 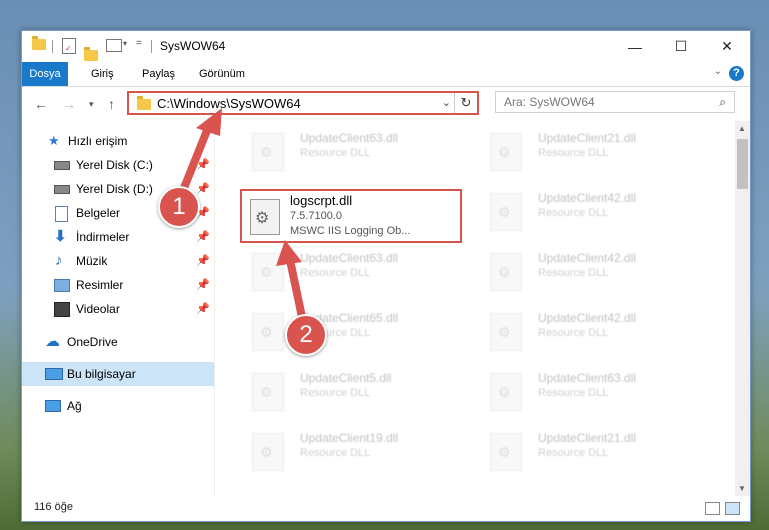 What do you see at coordinates (736, 73) in the screenshot?
I see `help-button: ?` at bounding box center [736, 73].